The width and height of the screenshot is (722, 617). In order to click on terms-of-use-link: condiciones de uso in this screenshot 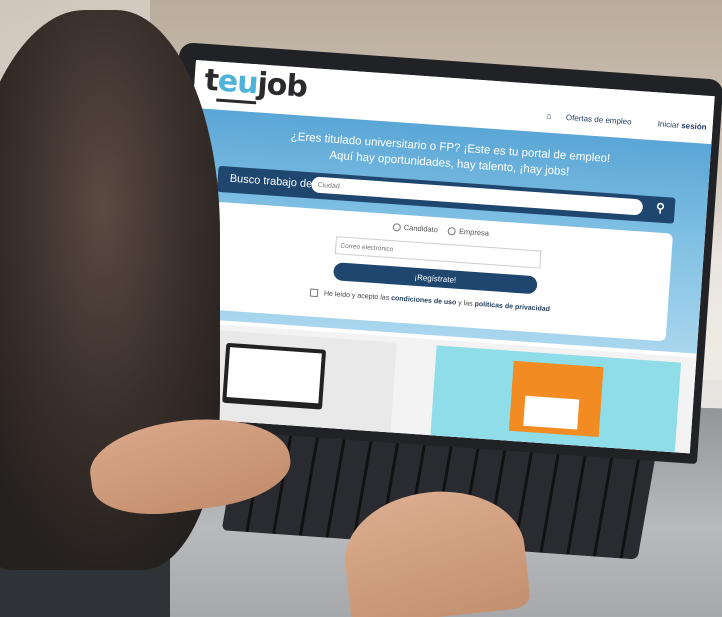, I will do `click(424, 301)`.